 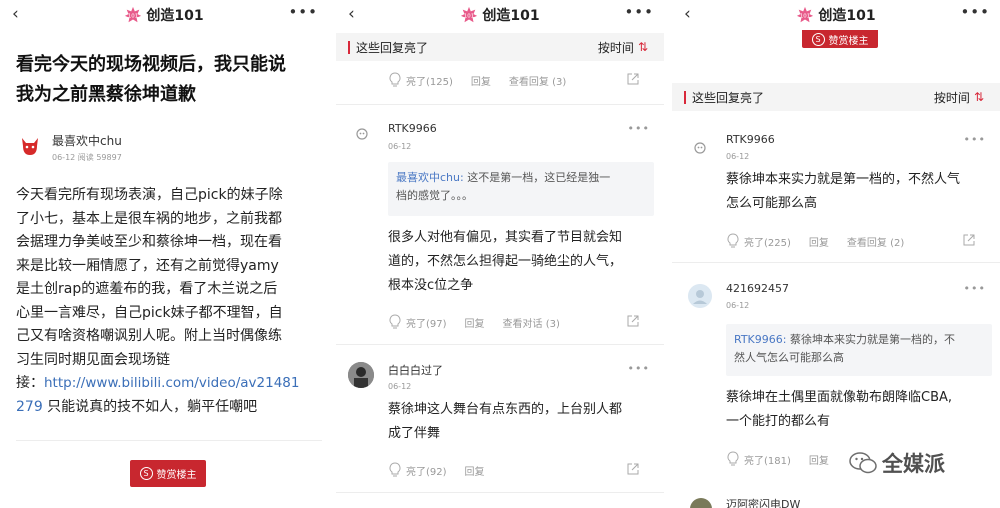 What do you see at coordinates (763, 502) in the screenshot?
I see `comment-username: 迈阿密闪电DW` at bounding box center [763, 502].